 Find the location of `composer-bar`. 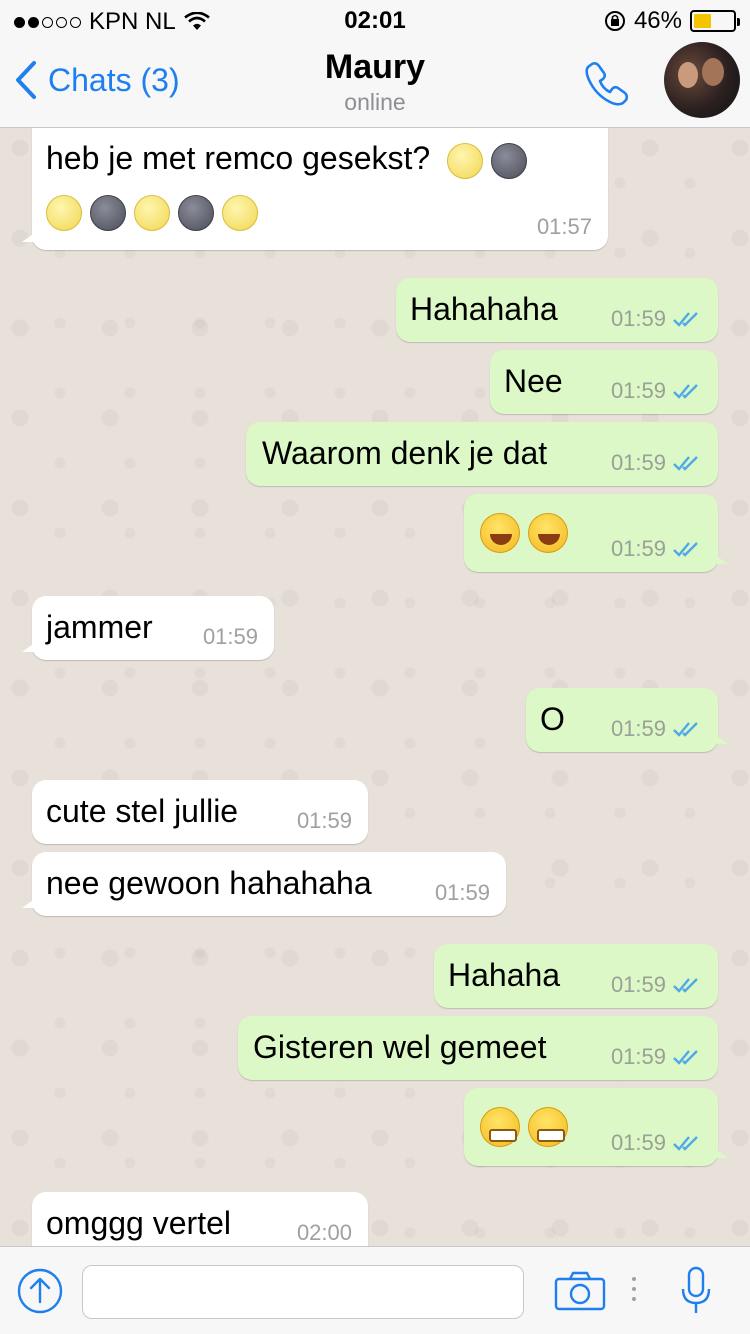

composer-bar is located at coordinates (375, 1290).